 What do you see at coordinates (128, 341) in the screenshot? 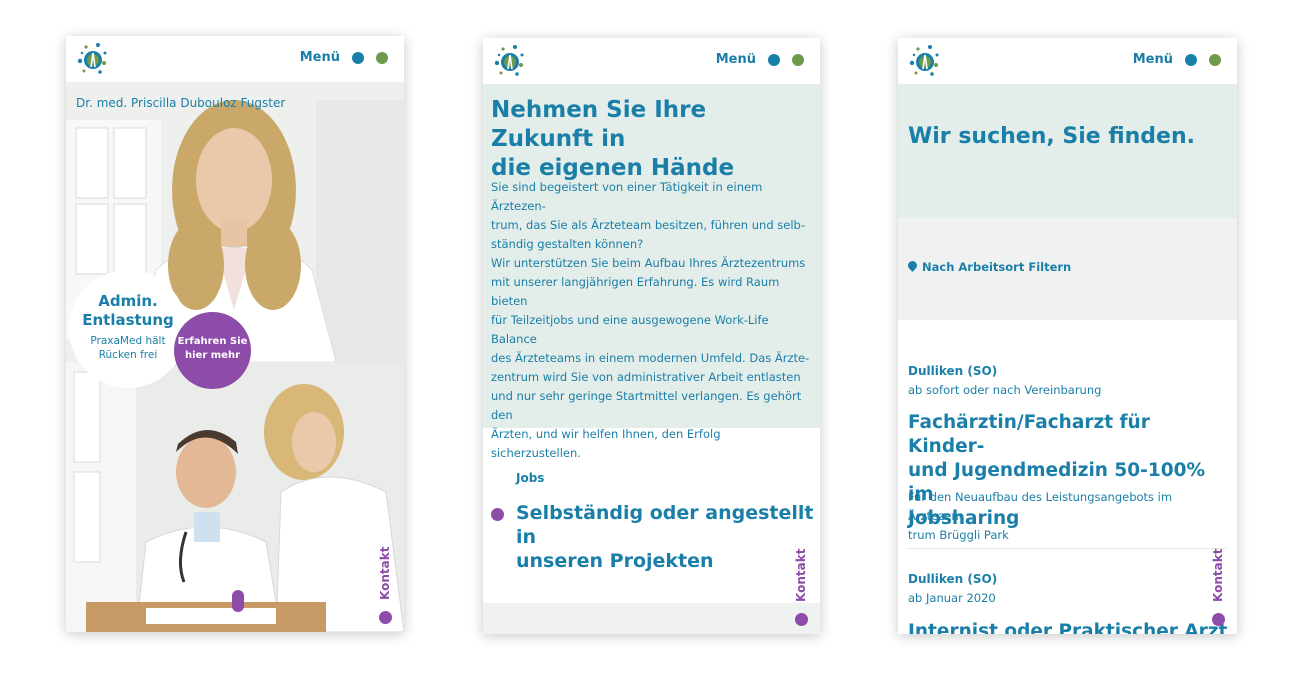
I see `badge-subtitle-line1: PraxaMed hält` at bounding box center [128, 341].